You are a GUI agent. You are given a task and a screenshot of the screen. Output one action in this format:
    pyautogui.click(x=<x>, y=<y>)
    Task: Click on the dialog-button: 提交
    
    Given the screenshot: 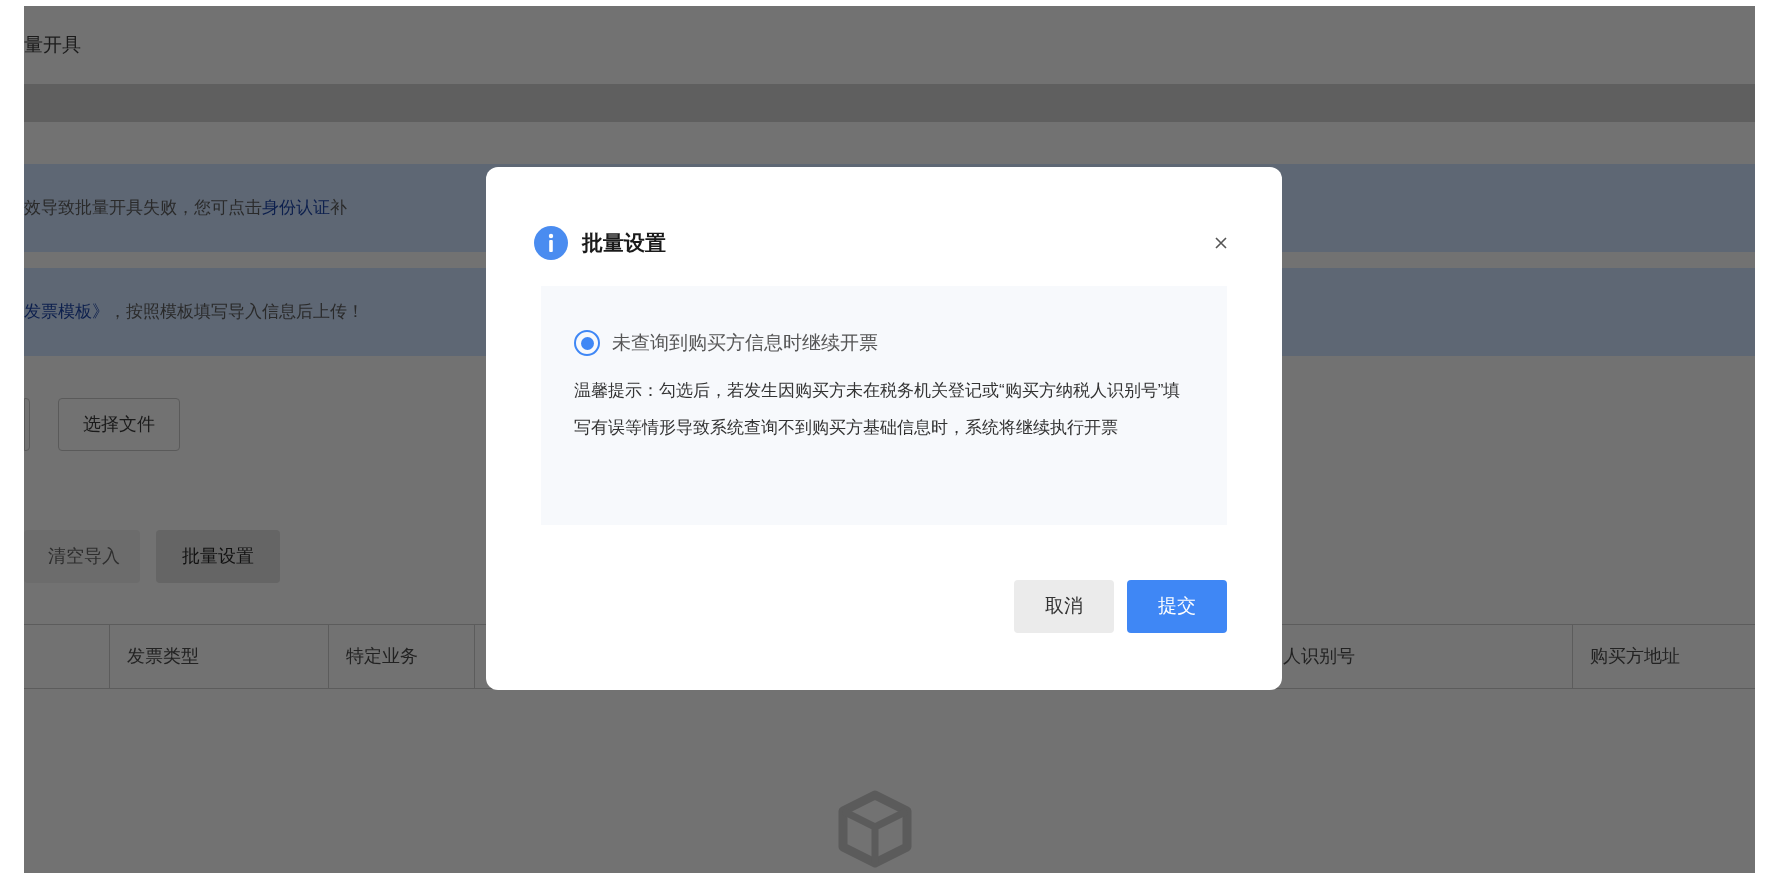 What is the action you would take?
    pyautogui.click(x=1177, y=606)
    